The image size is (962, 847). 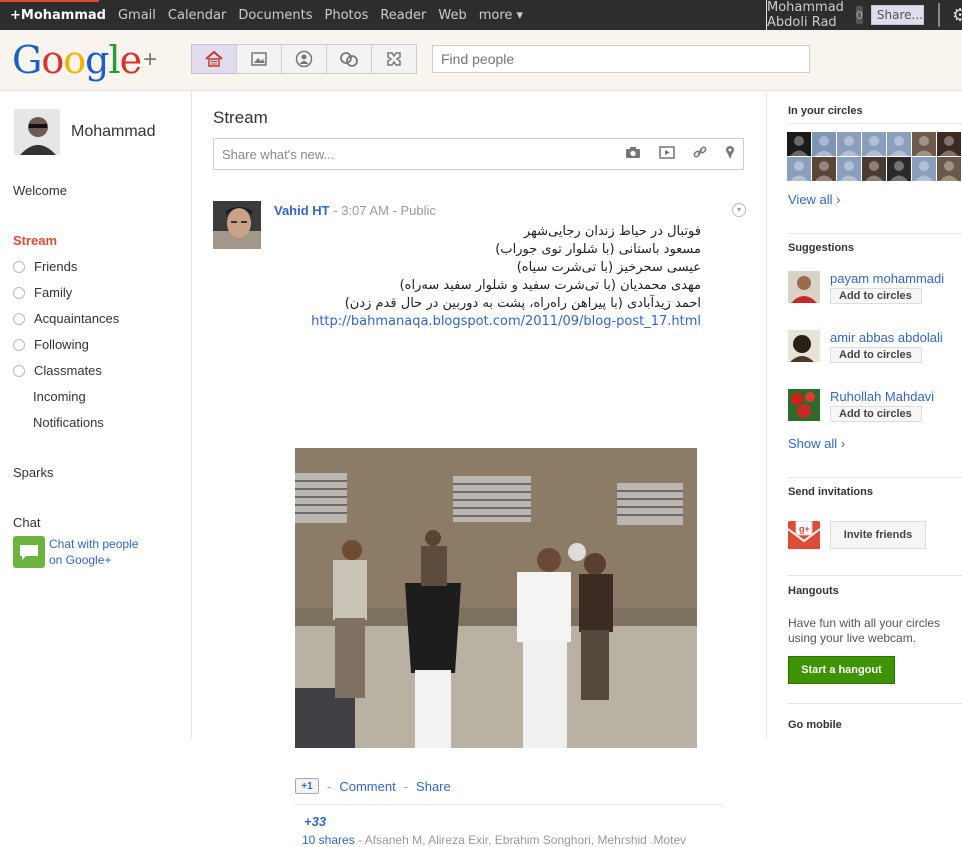 What do you see at coordinates (957, 15) in the screenshot?
I see `gear-icon: ⚙` at bounding box center [957, 15].